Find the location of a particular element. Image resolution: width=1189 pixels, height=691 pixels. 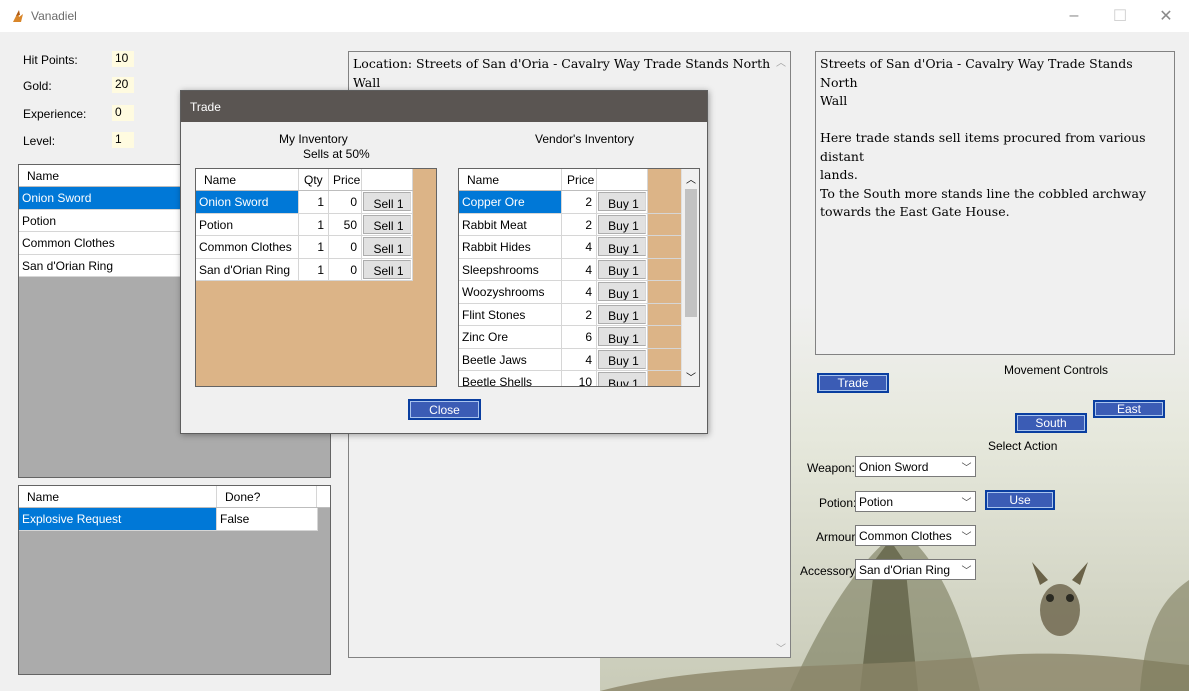

my-name-column-header: Name is located at coordinates (247, 179).